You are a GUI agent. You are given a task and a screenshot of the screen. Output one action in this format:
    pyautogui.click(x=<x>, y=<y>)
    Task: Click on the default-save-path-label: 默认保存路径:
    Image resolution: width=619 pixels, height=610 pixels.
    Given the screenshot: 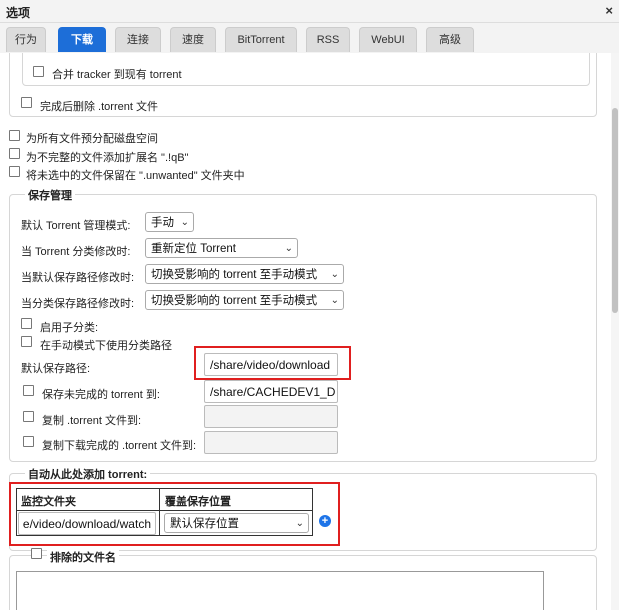 What is the action you would take?
    pyautogui.click(x=56, y=369)
    